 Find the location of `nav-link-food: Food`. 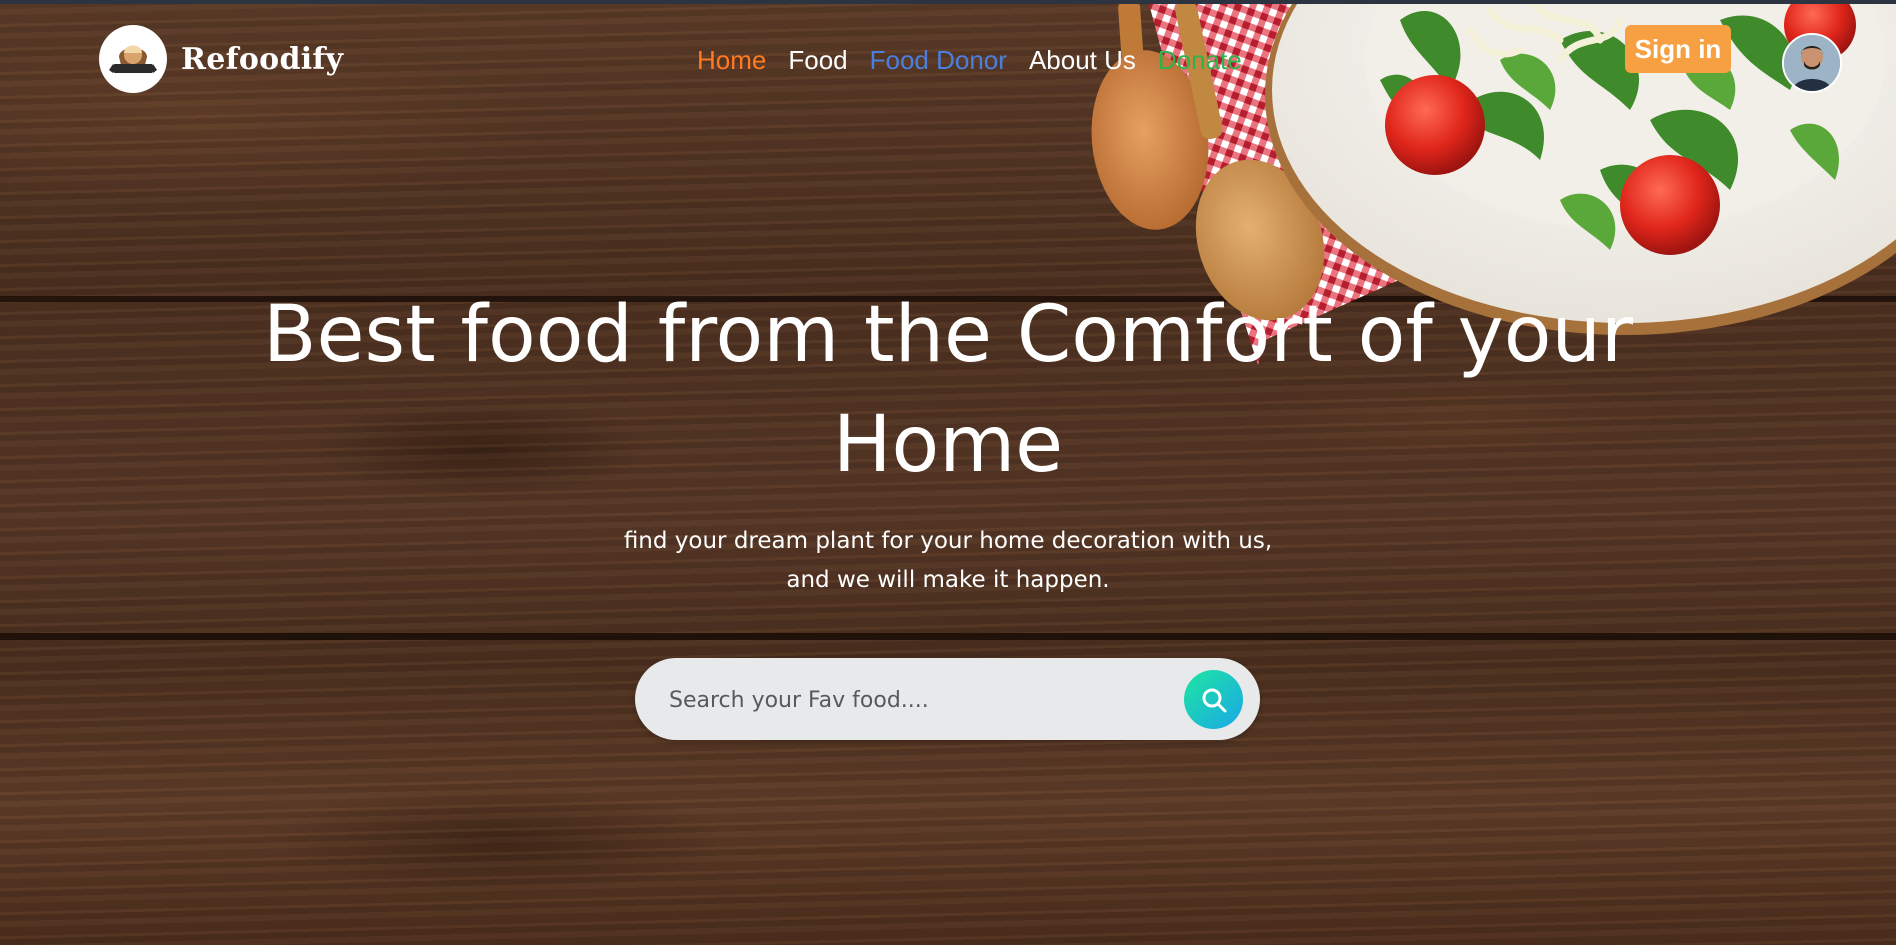

nav-link-food: Food is located at coordinates (817, 60).